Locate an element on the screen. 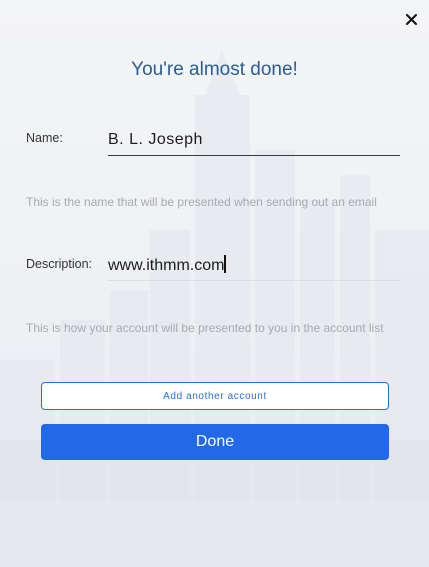 The image size is (429, 567). dialog-title: You're almost done! is located at coordinates (214, 69).